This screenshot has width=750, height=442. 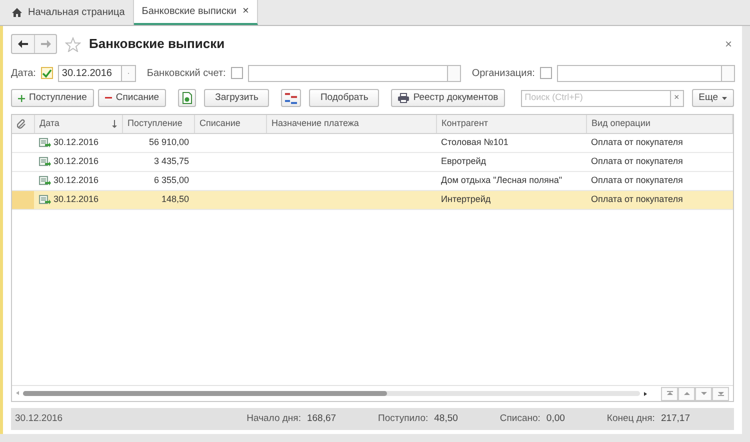 I want to click on total-value: 168,67, so click(x=321, y=419).